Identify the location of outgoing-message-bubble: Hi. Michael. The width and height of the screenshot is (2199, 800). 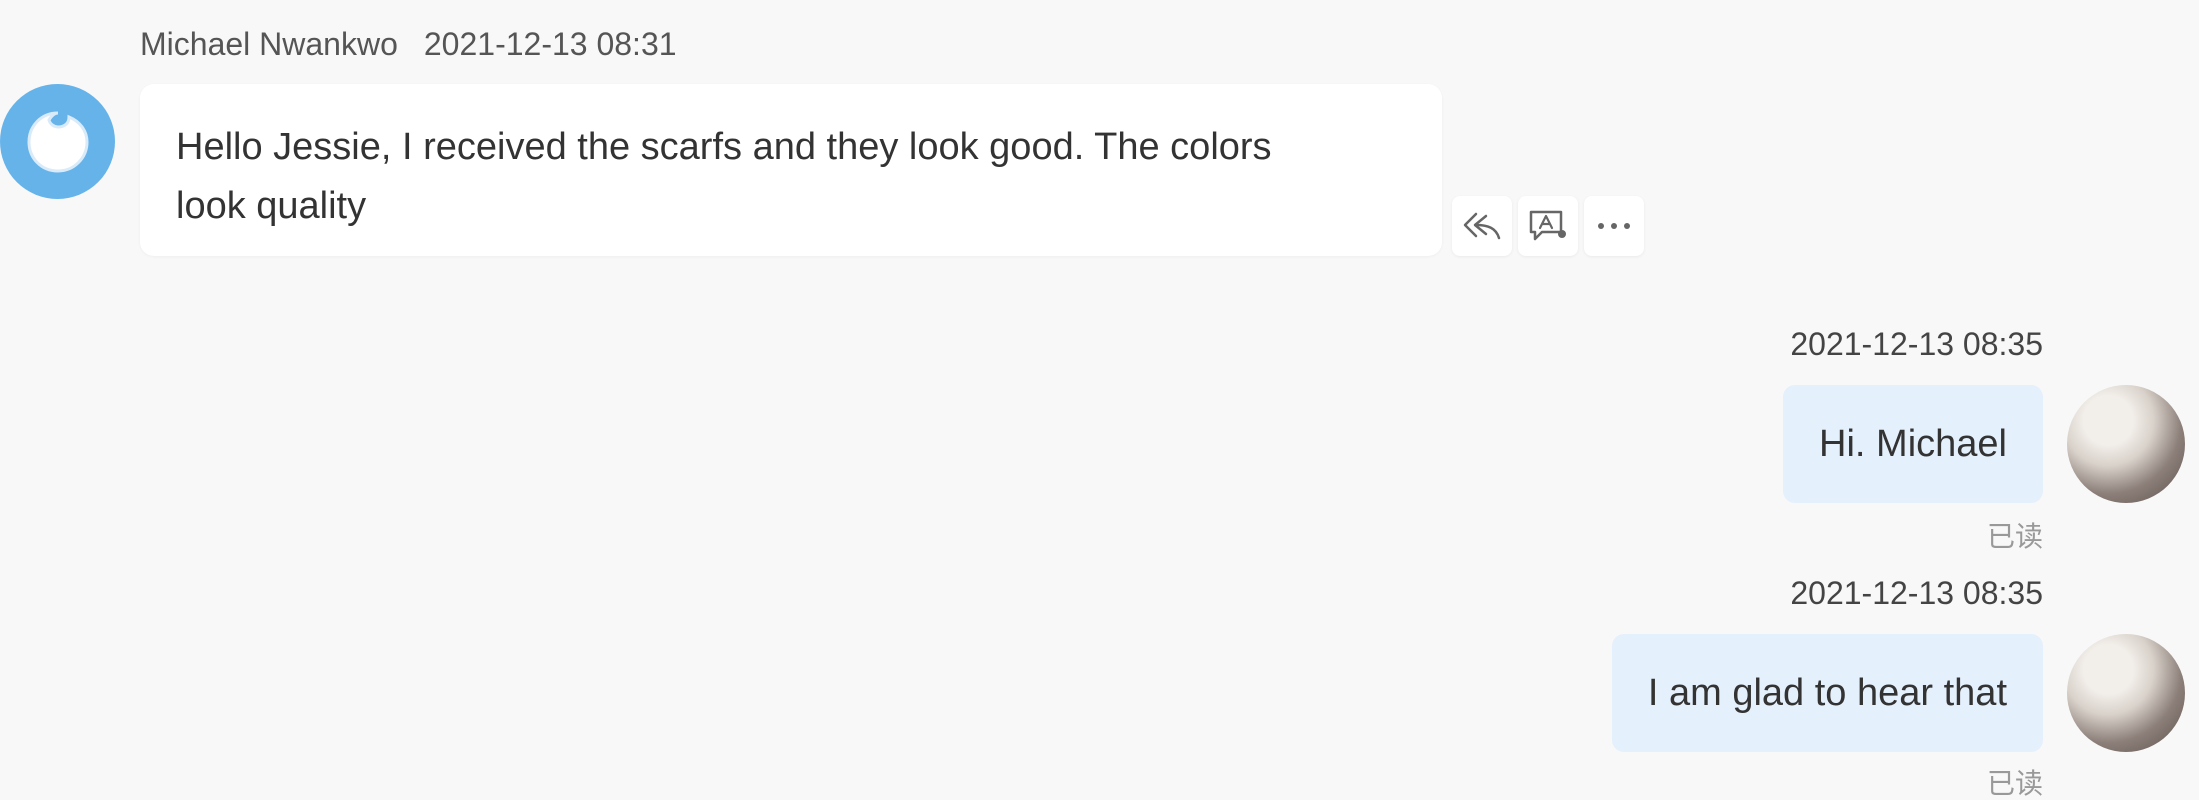
(1913, 444).